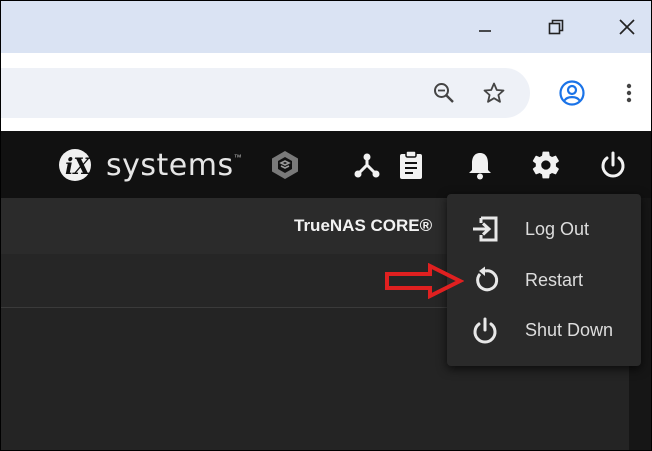 The width and height of the screenshot is (652, 451). I want to click on logo-trademark: ™, so click(237, 157).